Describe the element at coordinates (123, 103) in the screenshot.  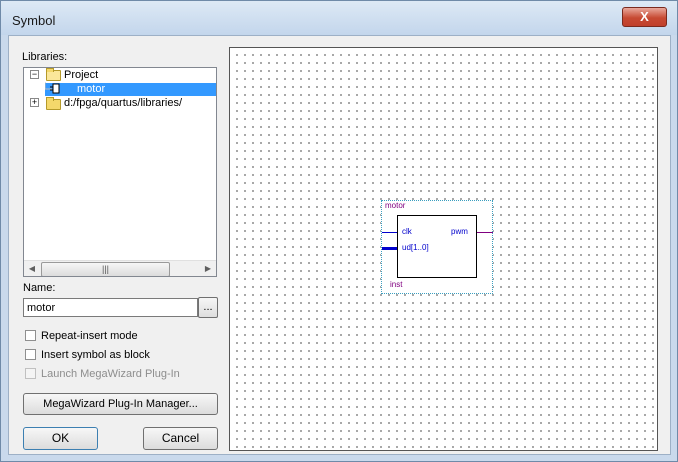
I see `tree-item-label: d:/fpga/quartus/libraries/` at that location.